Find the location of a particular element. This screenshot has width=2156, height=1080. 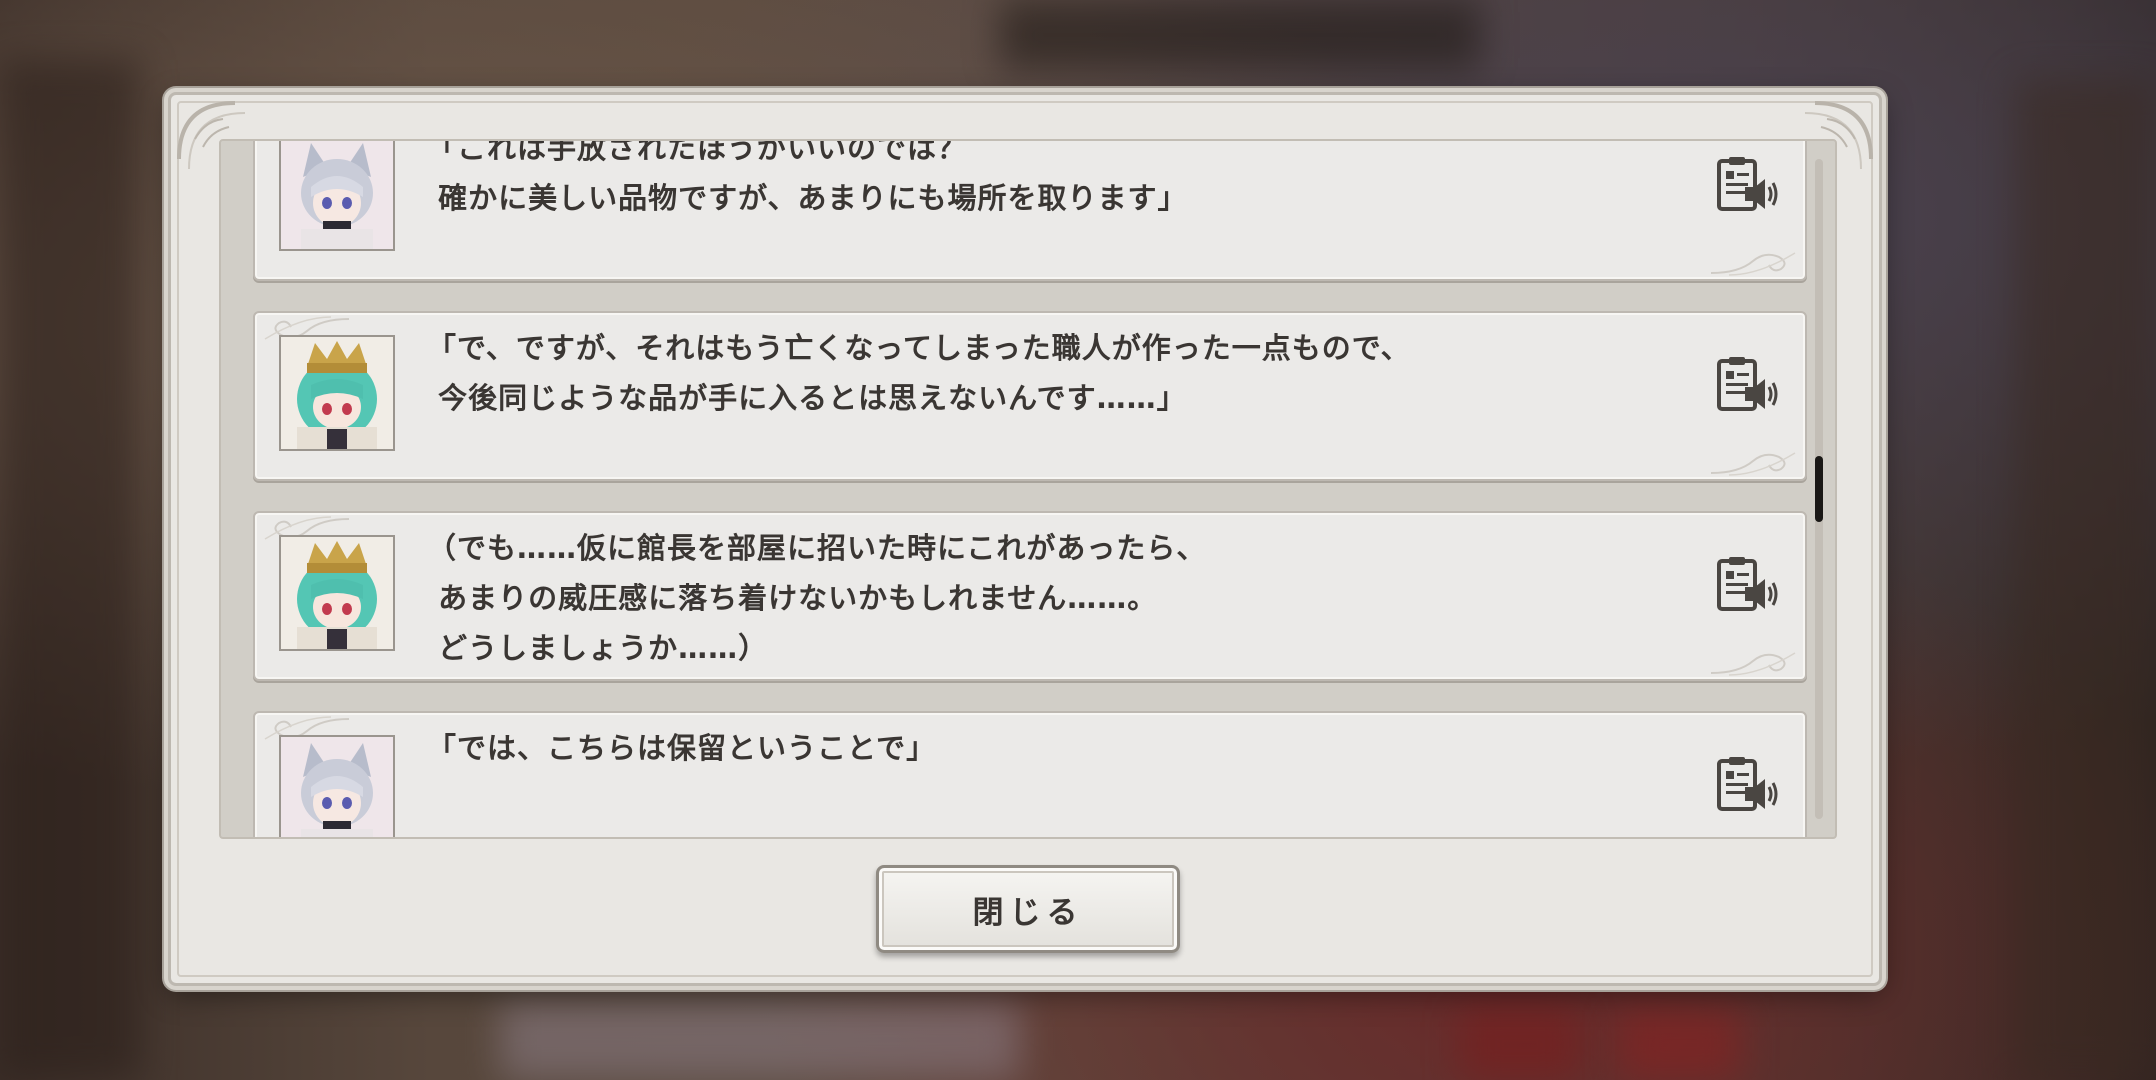

scrollbar-thumb is located at coordinates (1819, 489).